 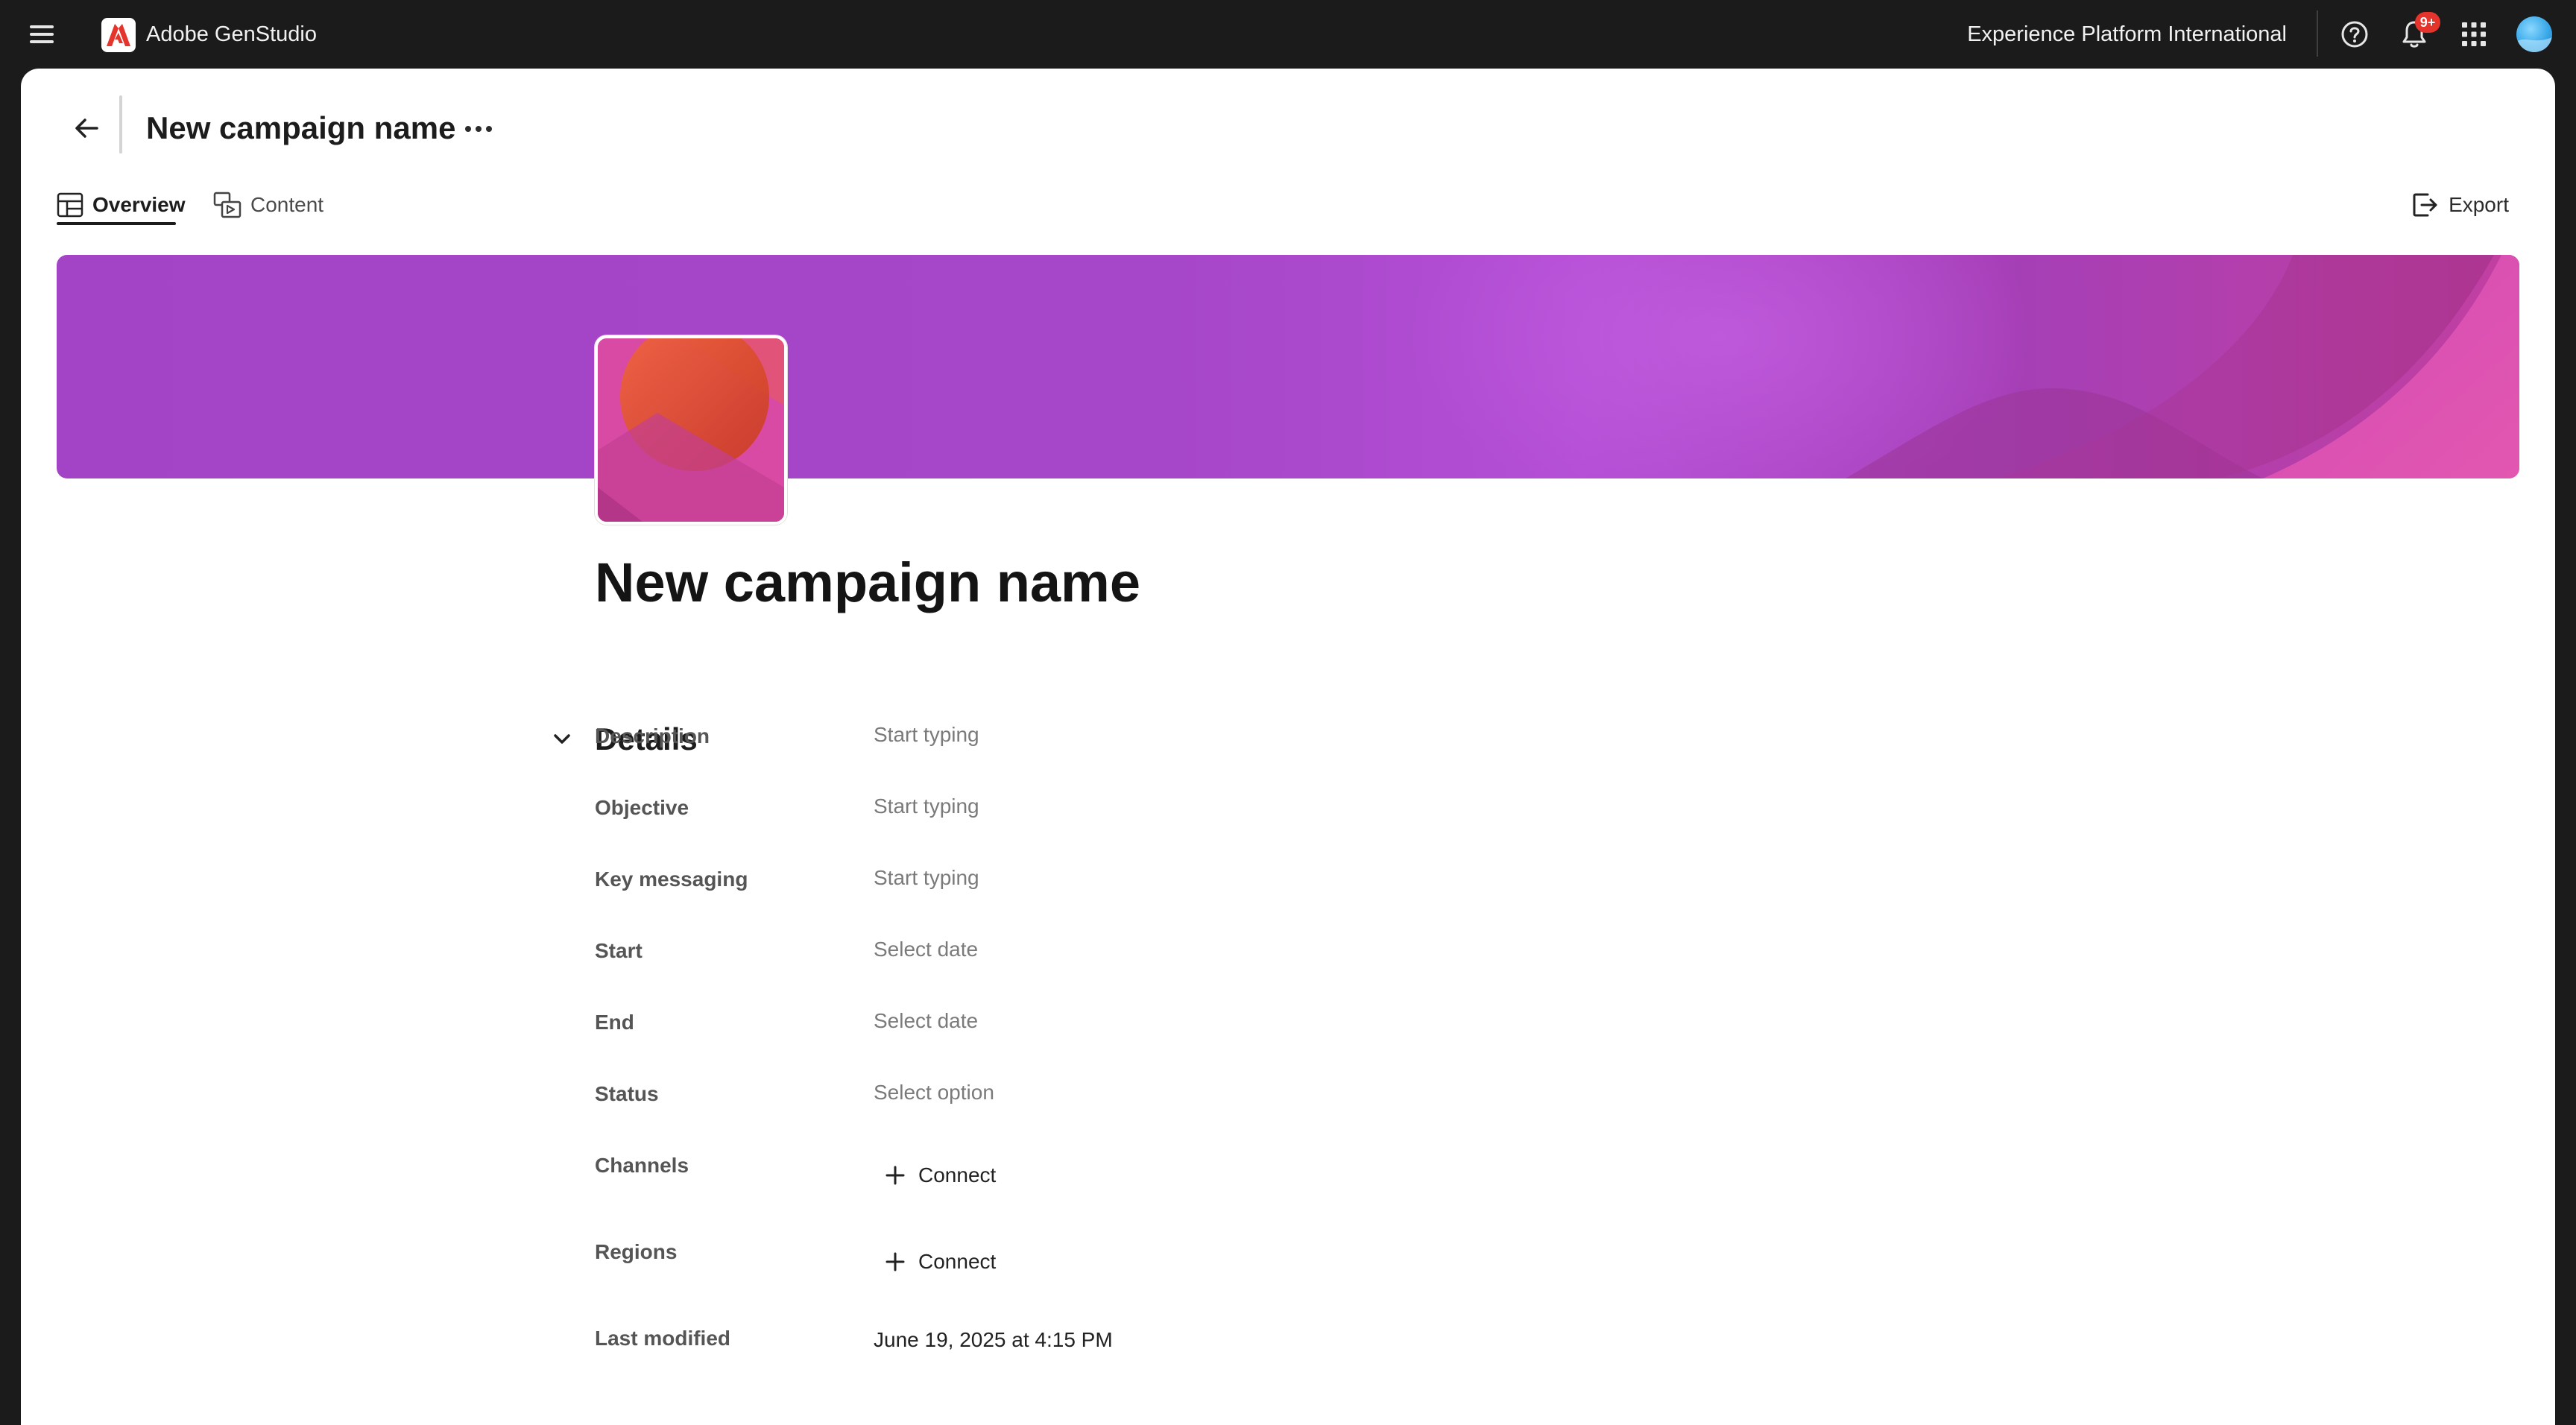 What do you see at coordinates (927, 735) in the screenshot?
I see `description-field: Start typing` at bounding box center [927, 735].